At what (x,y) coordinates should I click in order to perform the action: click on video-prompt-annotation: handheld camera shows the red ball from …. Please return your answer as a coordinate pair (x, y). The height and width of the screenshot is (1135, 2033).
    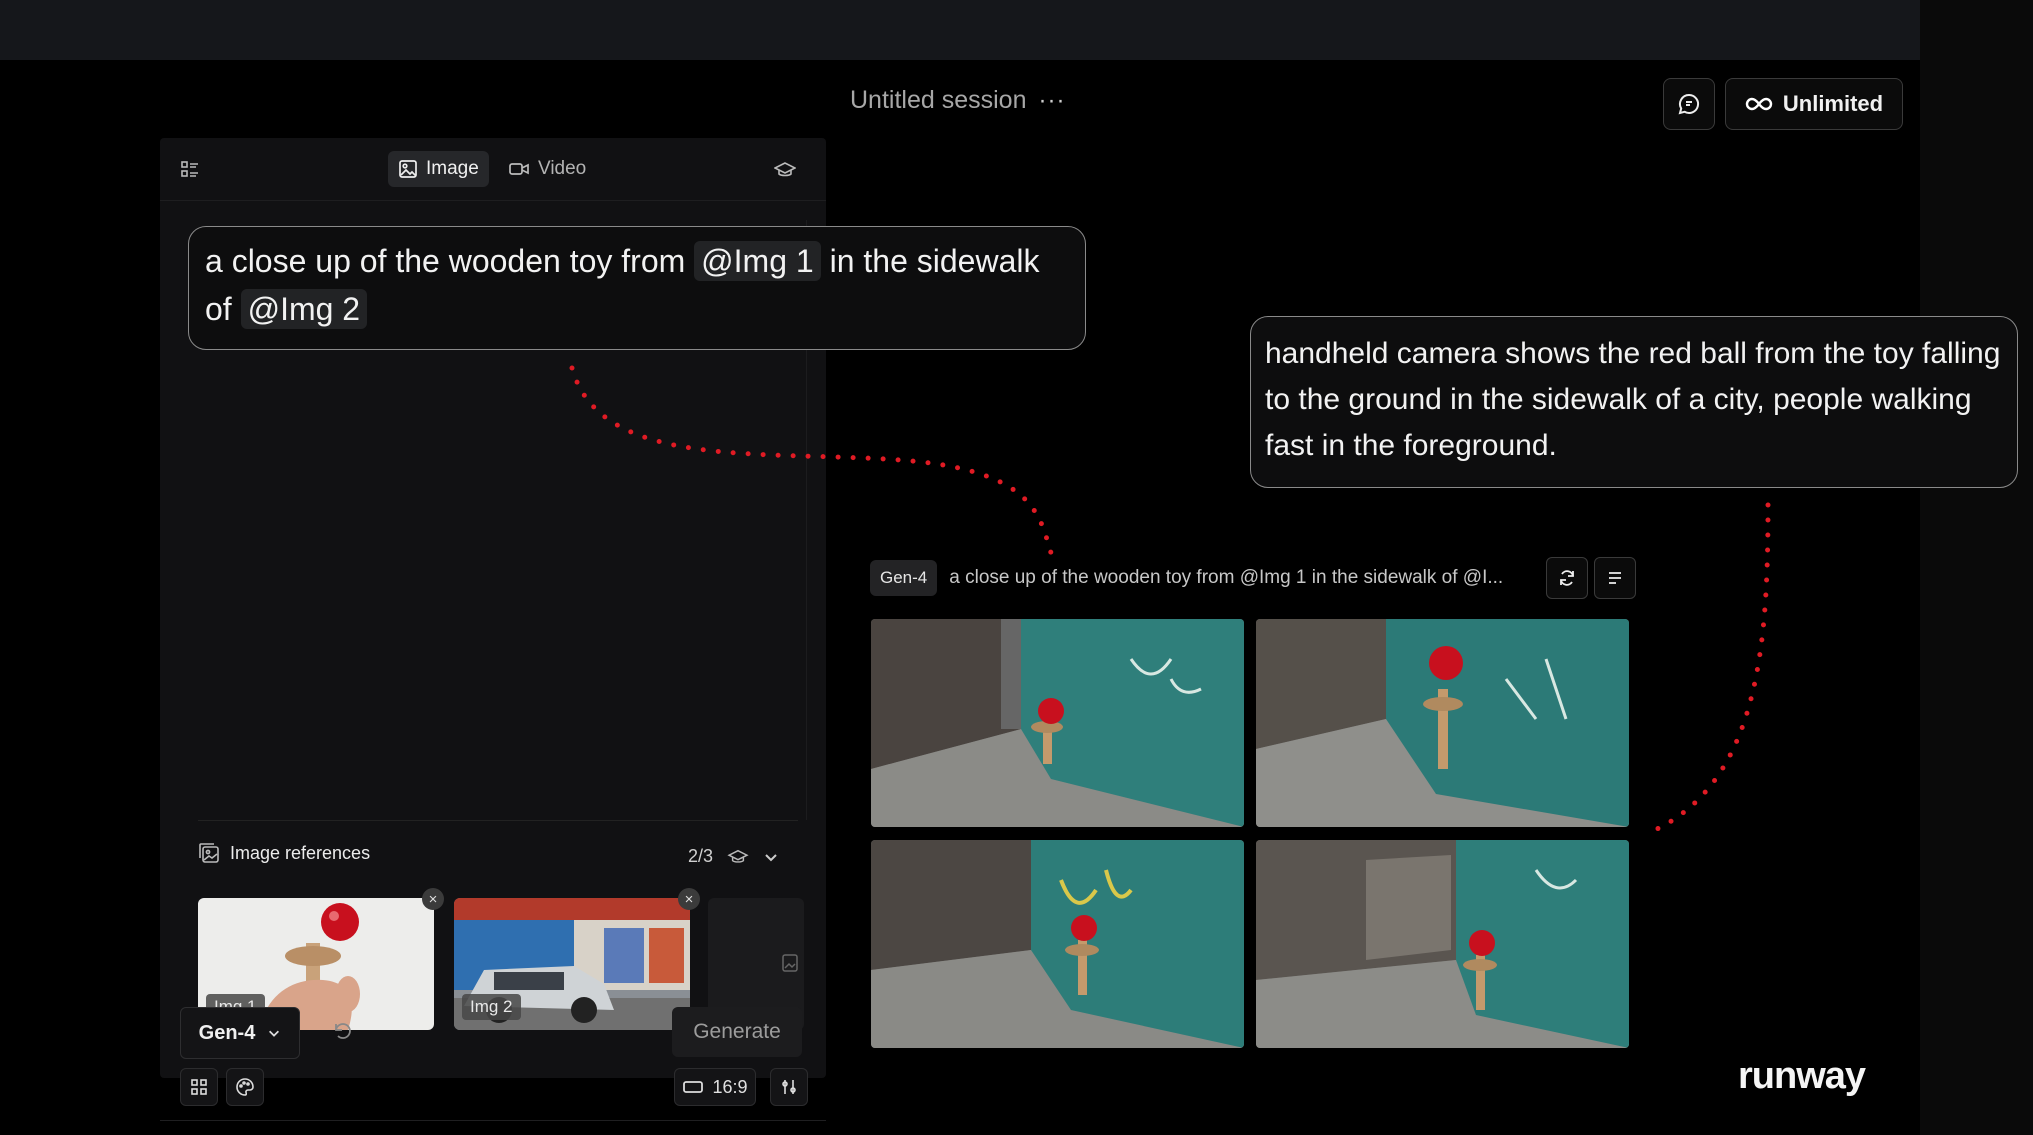
    Looking at the image, I should click on (1634, 402).